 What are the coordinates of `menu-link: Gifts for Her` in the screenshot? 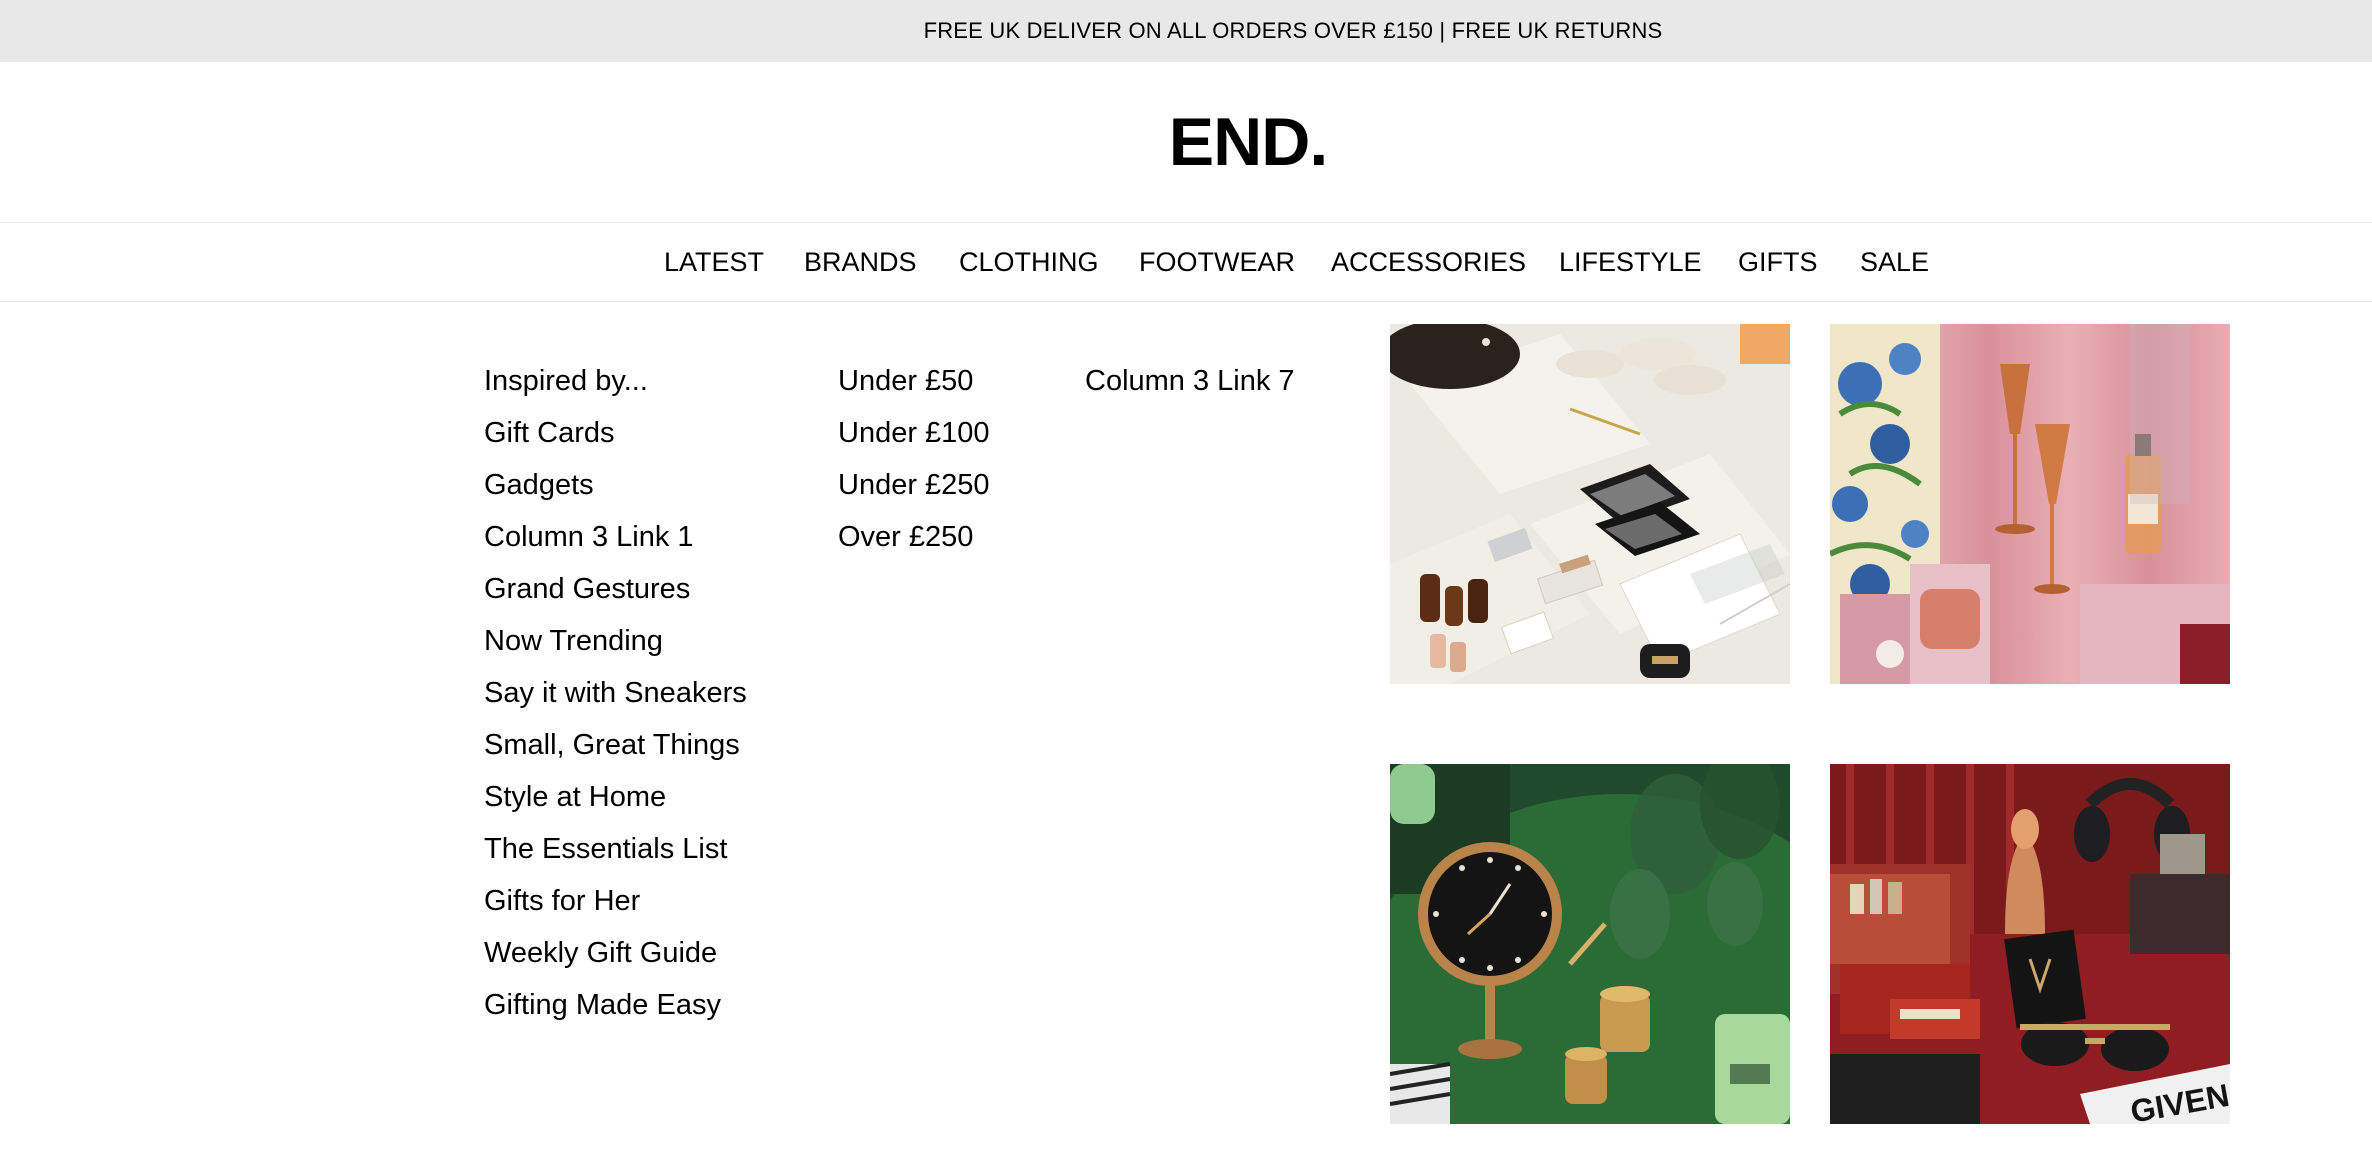 It's located at (615, 901).